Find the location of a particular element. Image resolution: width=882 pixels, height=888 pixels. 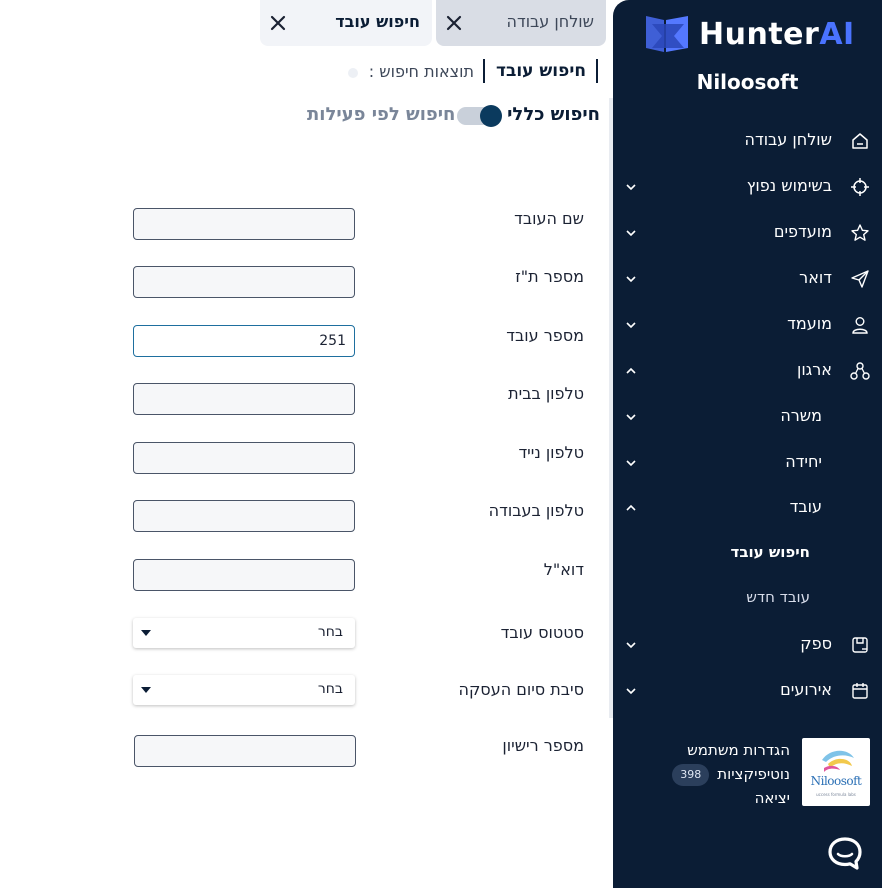

email-input is located at coordinates (244, 575).